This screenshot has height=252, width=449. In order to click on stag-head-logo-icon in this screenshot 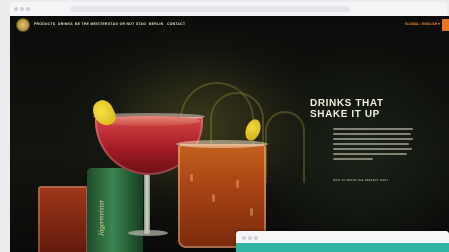, I will do `click(23, 25)`.